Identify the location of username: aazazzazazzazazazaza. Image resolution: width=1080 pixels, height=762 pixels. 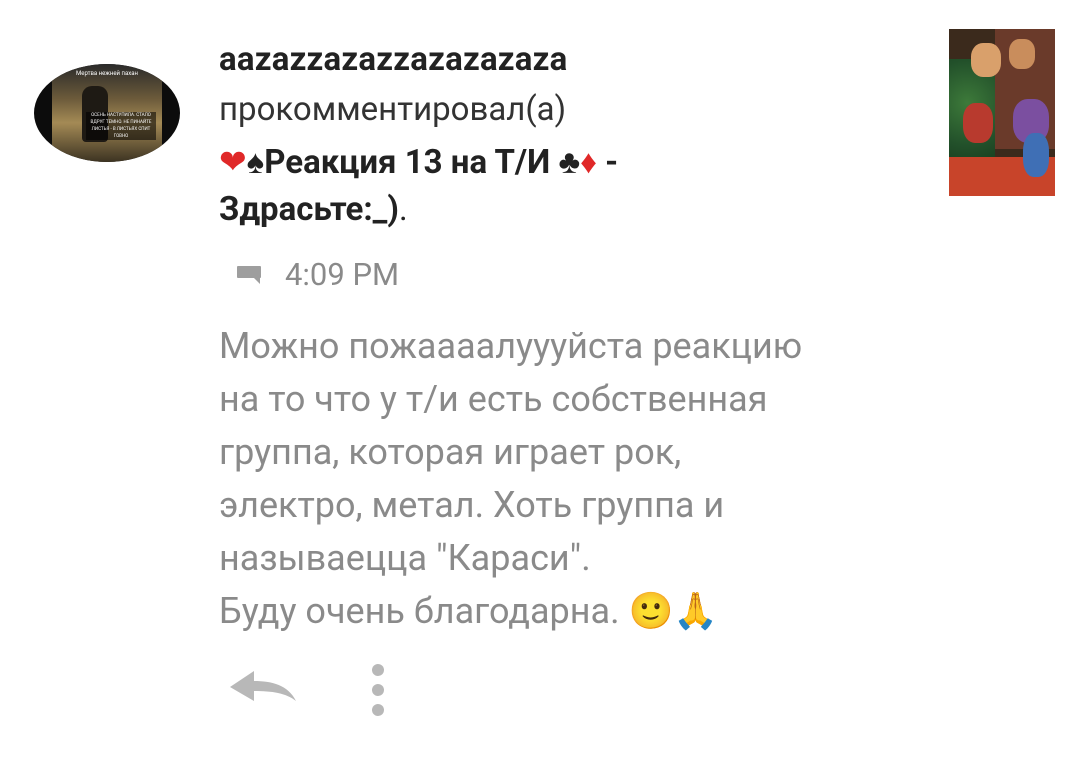
(393, 59).